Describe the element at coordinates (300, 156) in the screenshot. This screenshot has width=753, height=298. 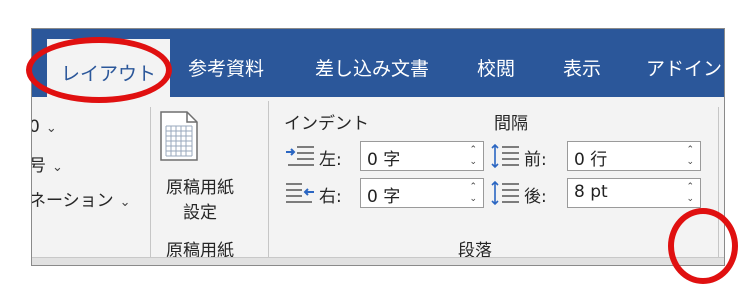
I see `indent-left-icon` at that location.